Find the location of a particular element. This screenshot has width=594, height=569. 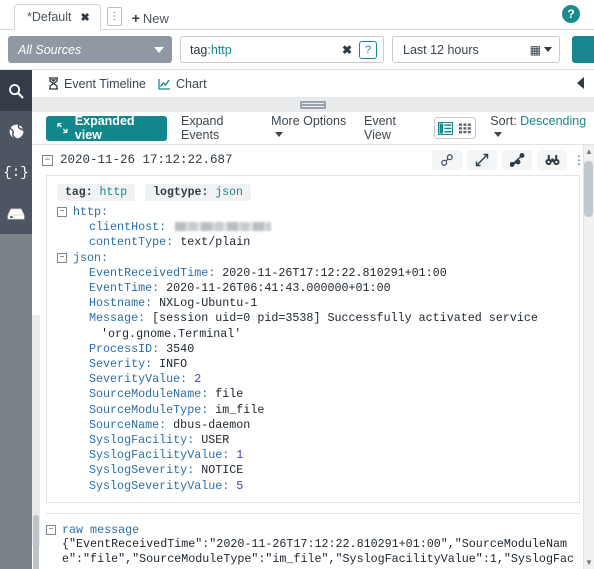

field-value: NOTICE is located at coordinates (222, 470).